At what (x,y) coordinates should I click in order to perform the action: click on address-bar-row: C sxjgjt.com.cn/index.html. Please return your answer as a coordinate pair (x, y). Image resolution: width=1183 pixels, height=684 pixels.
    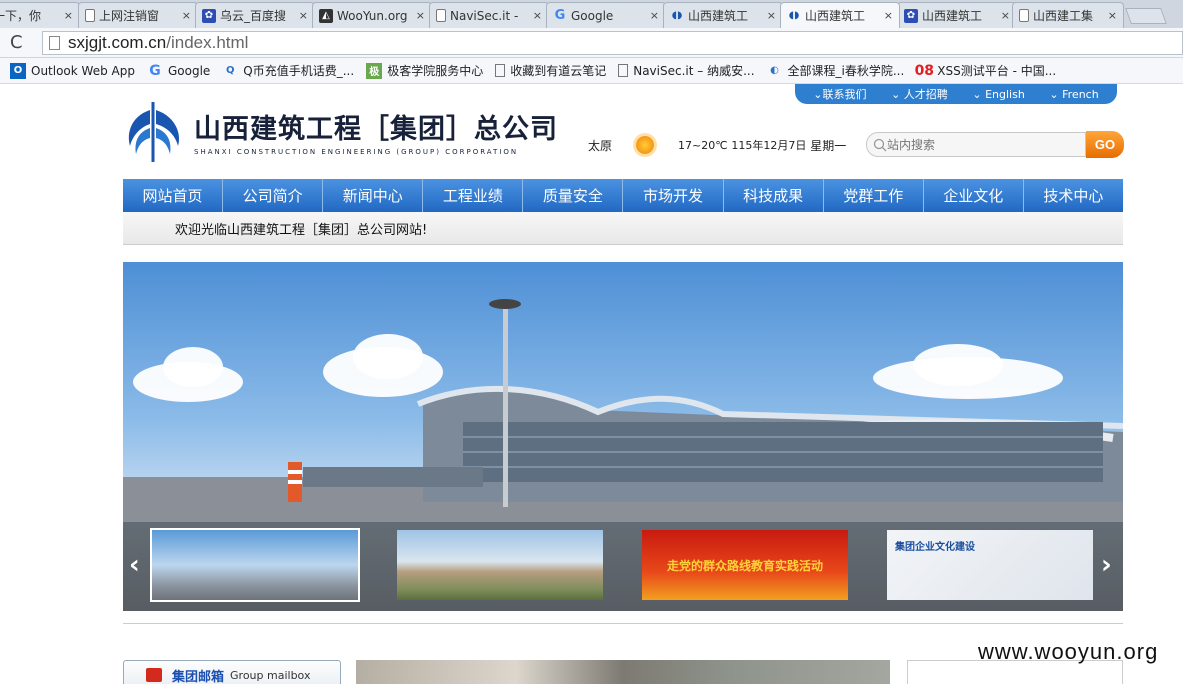
    Looking at the image, I should click on (591, 43).